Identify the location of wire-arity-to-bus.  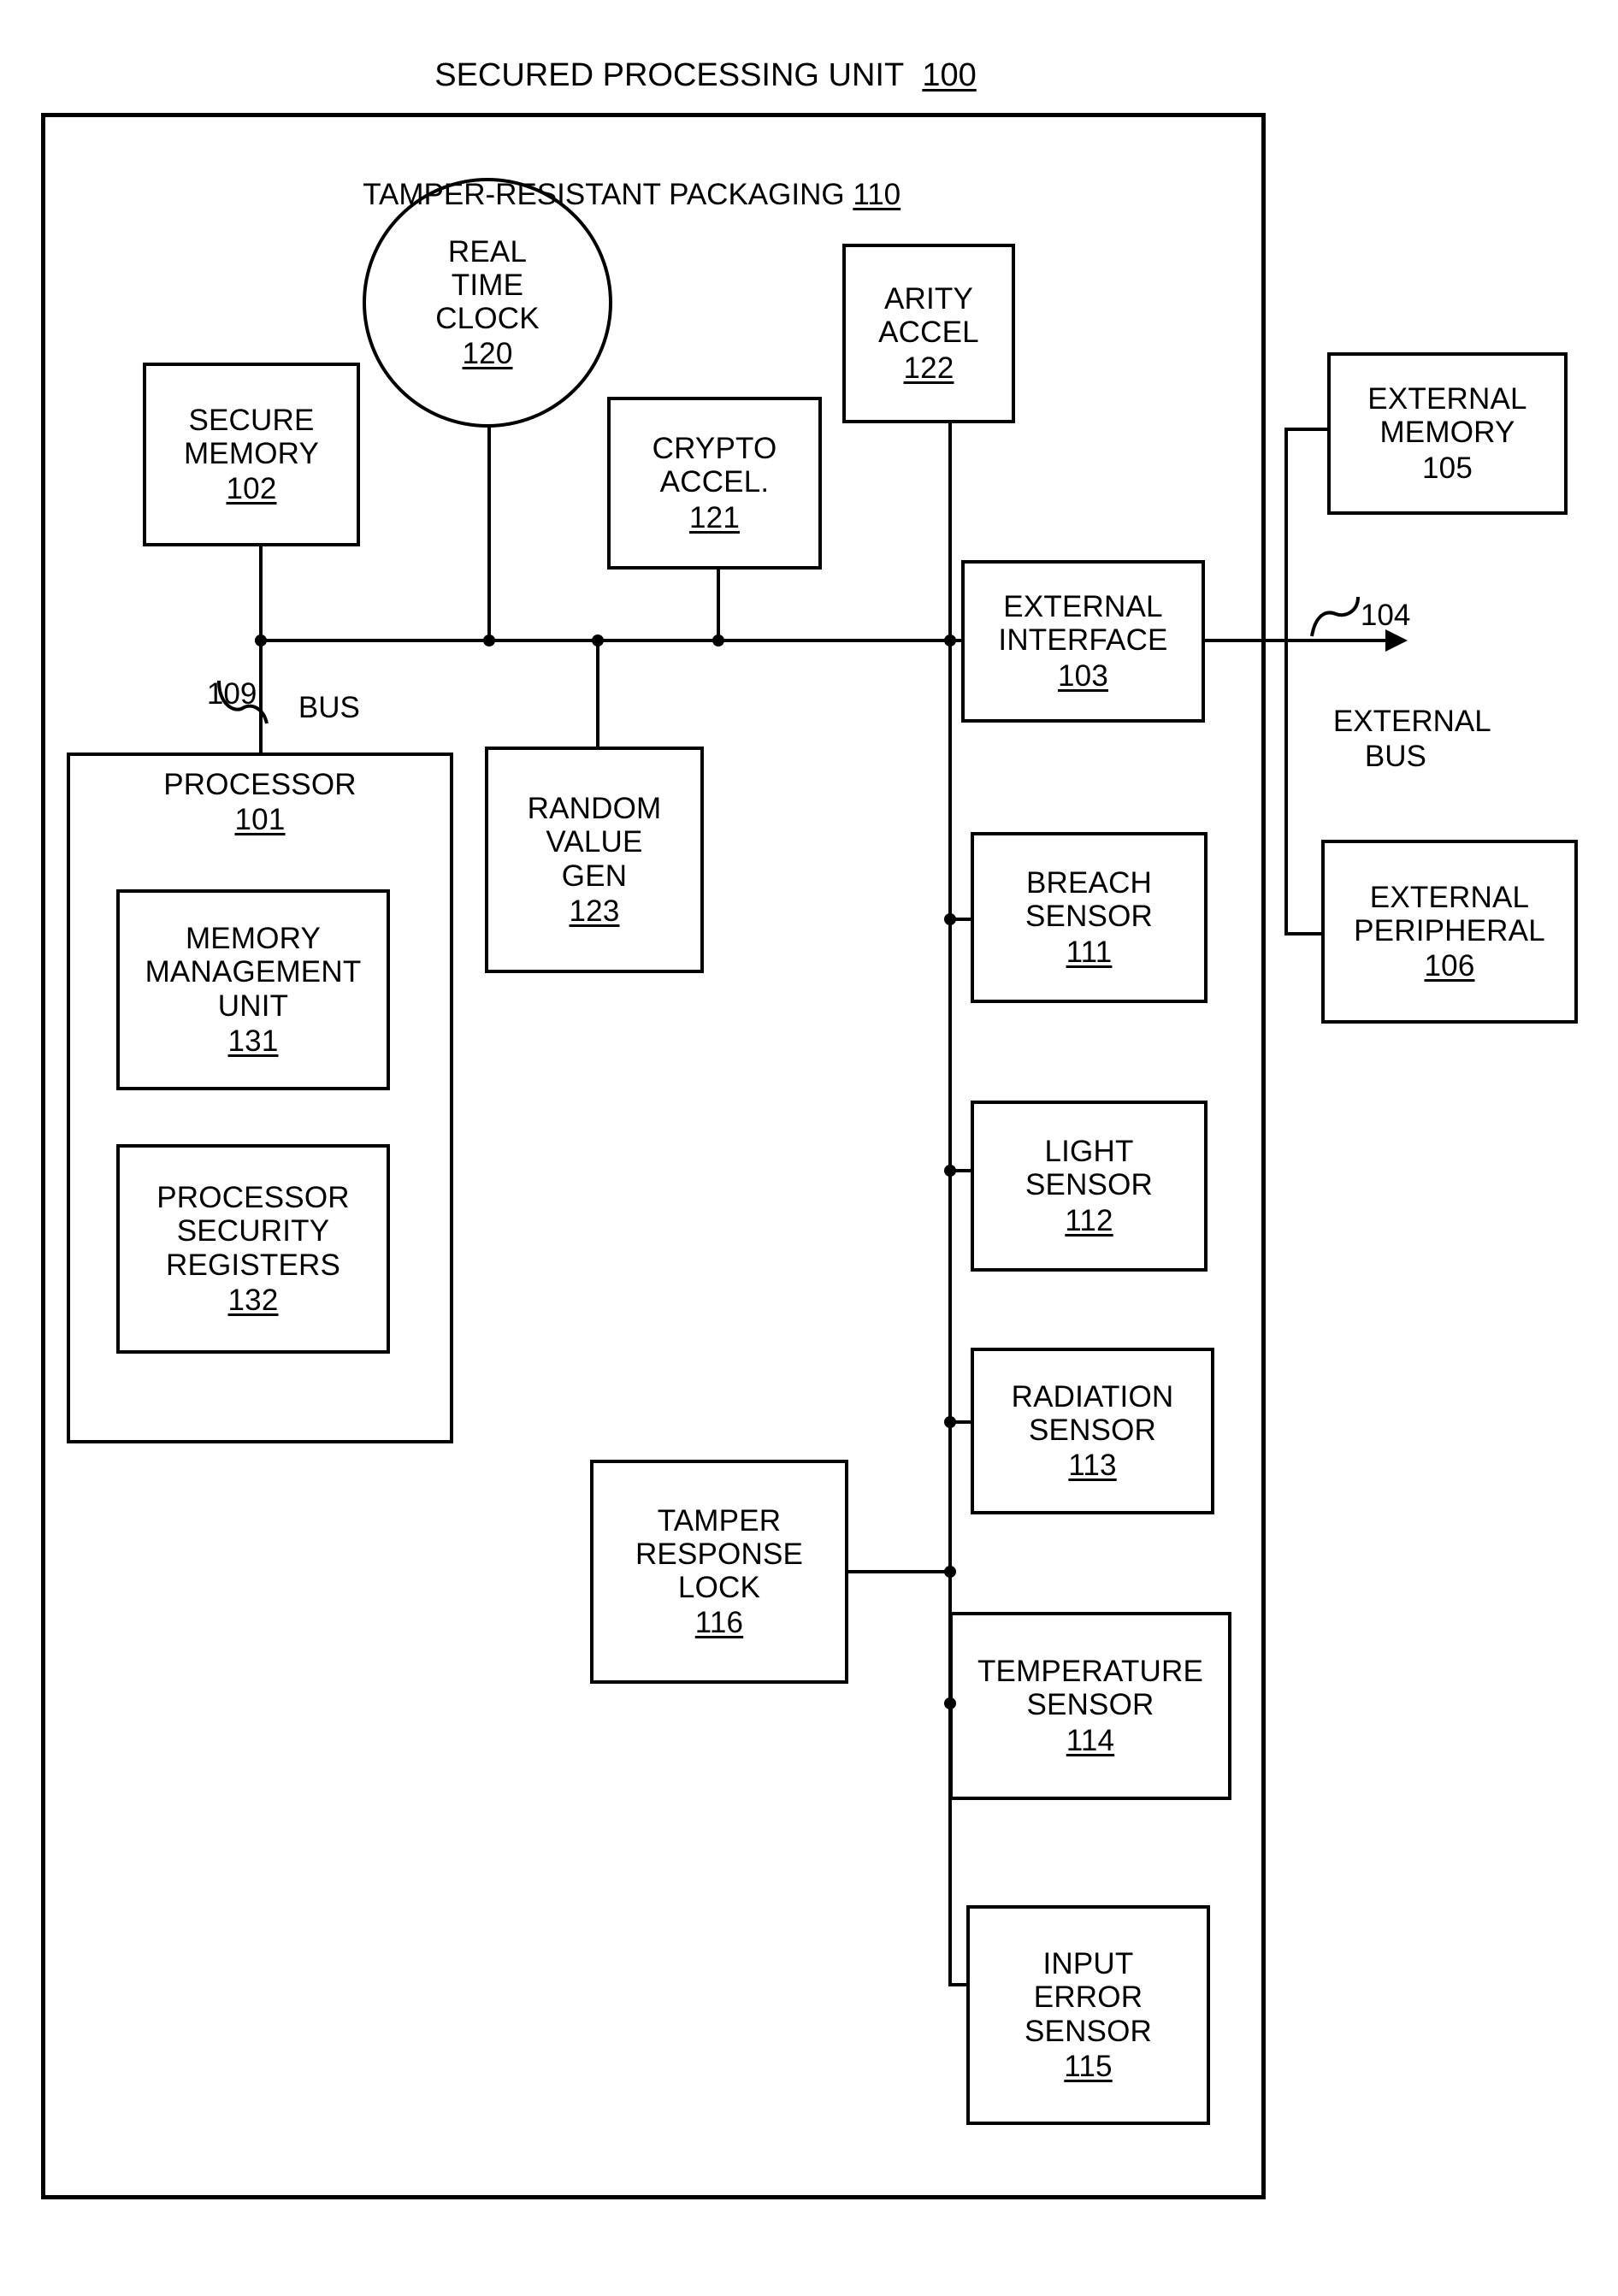
(950, 531).